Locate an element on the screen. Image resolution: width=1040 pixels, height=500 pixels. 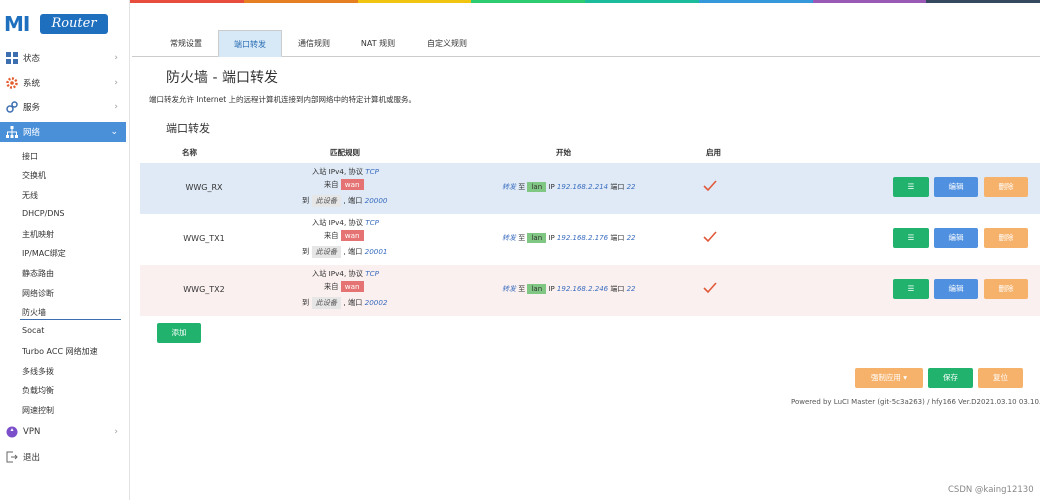
sidebar-item-label: 状态 is located at coordinates (32, 59).